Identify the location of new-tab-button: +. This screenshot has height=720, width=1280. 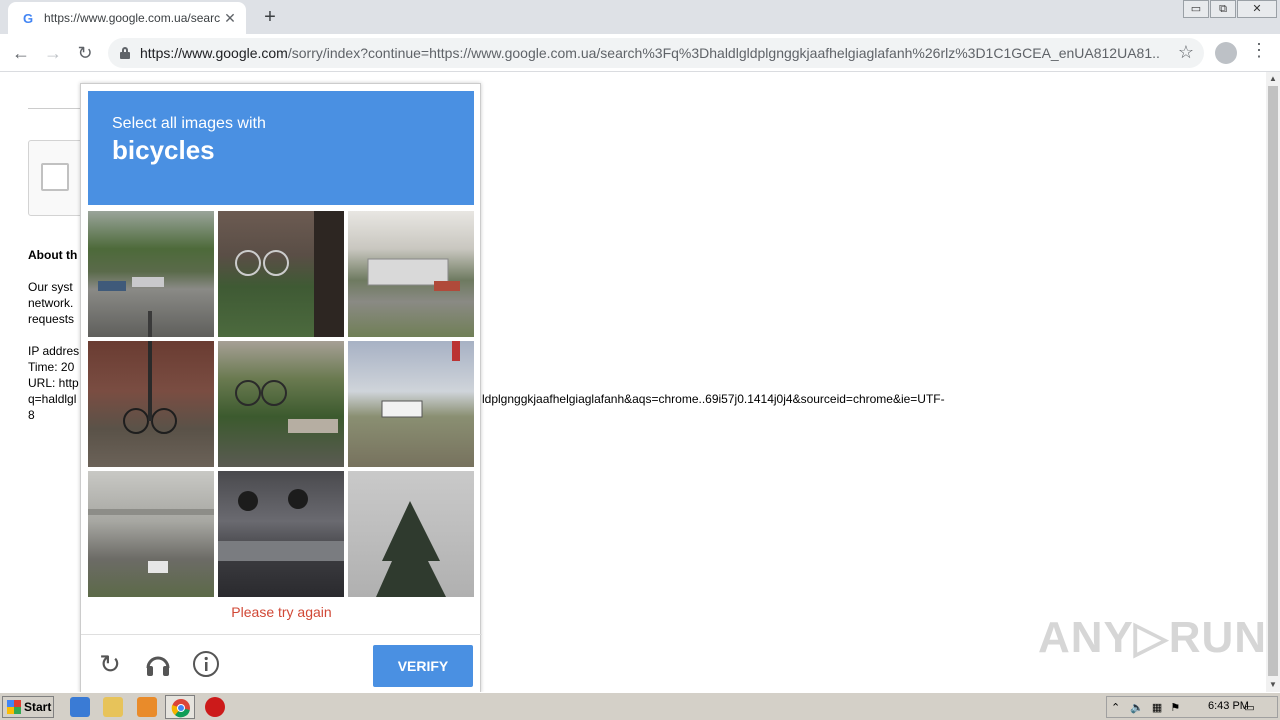
(270, 18).